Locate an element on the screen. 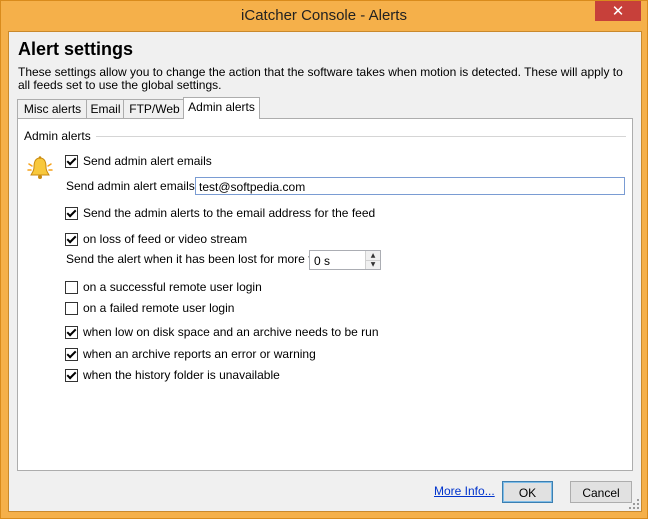 The height and width of the screenshot is (519, 648). low-disk-checkbox is located at coordinates (71, 332).